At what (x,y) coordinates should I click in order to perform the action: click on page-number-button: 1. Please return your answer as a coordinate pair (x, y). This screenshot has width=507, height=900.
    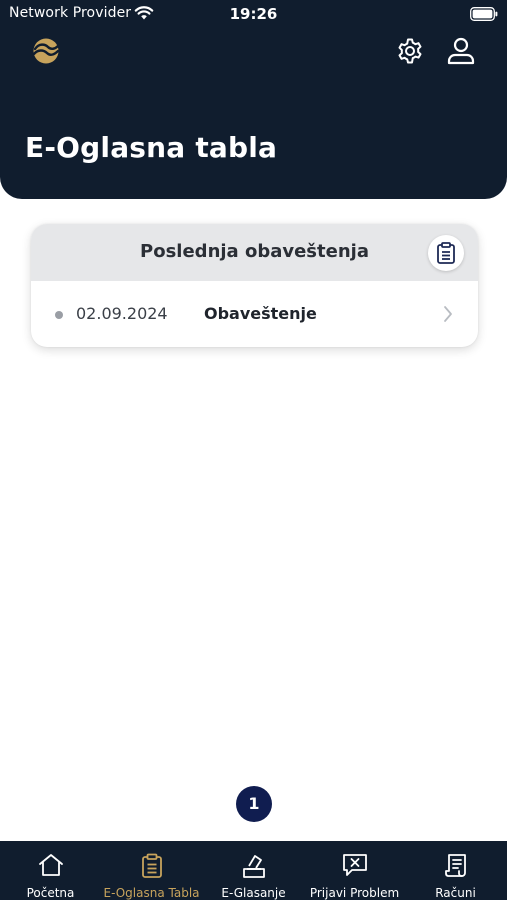
    Looking at the image, I should click on (254, 804).